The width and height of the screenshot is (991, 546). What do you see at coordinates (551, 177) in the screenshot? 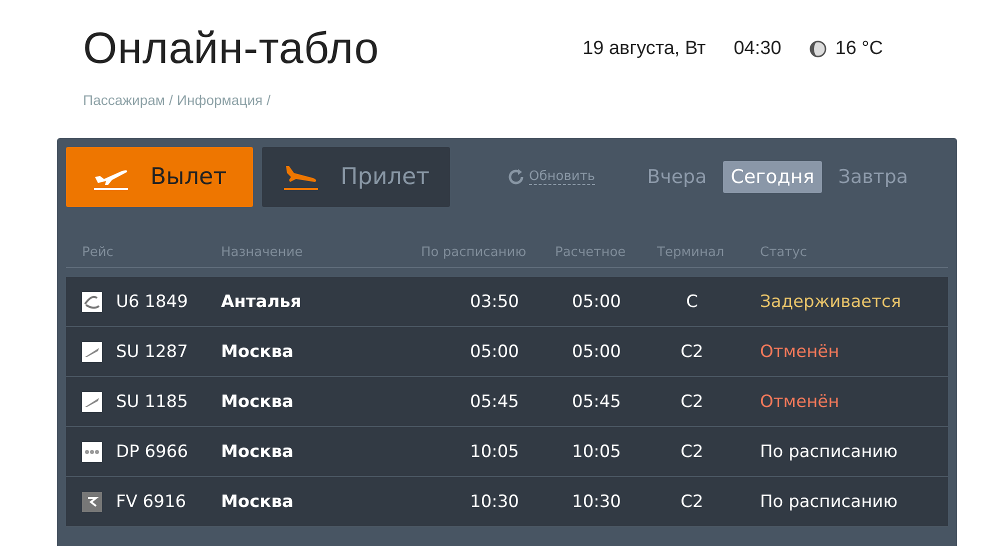
I see `refresh-button: Обновить` at bounding box center [551, 177].